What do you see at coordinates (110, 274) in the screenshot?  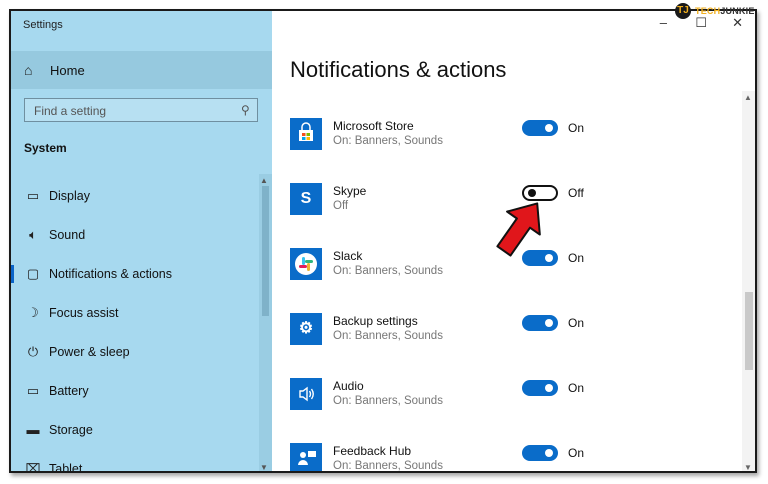 I see `sidebar-item-label: Notifications & actions` at bounding box center [110, 274].